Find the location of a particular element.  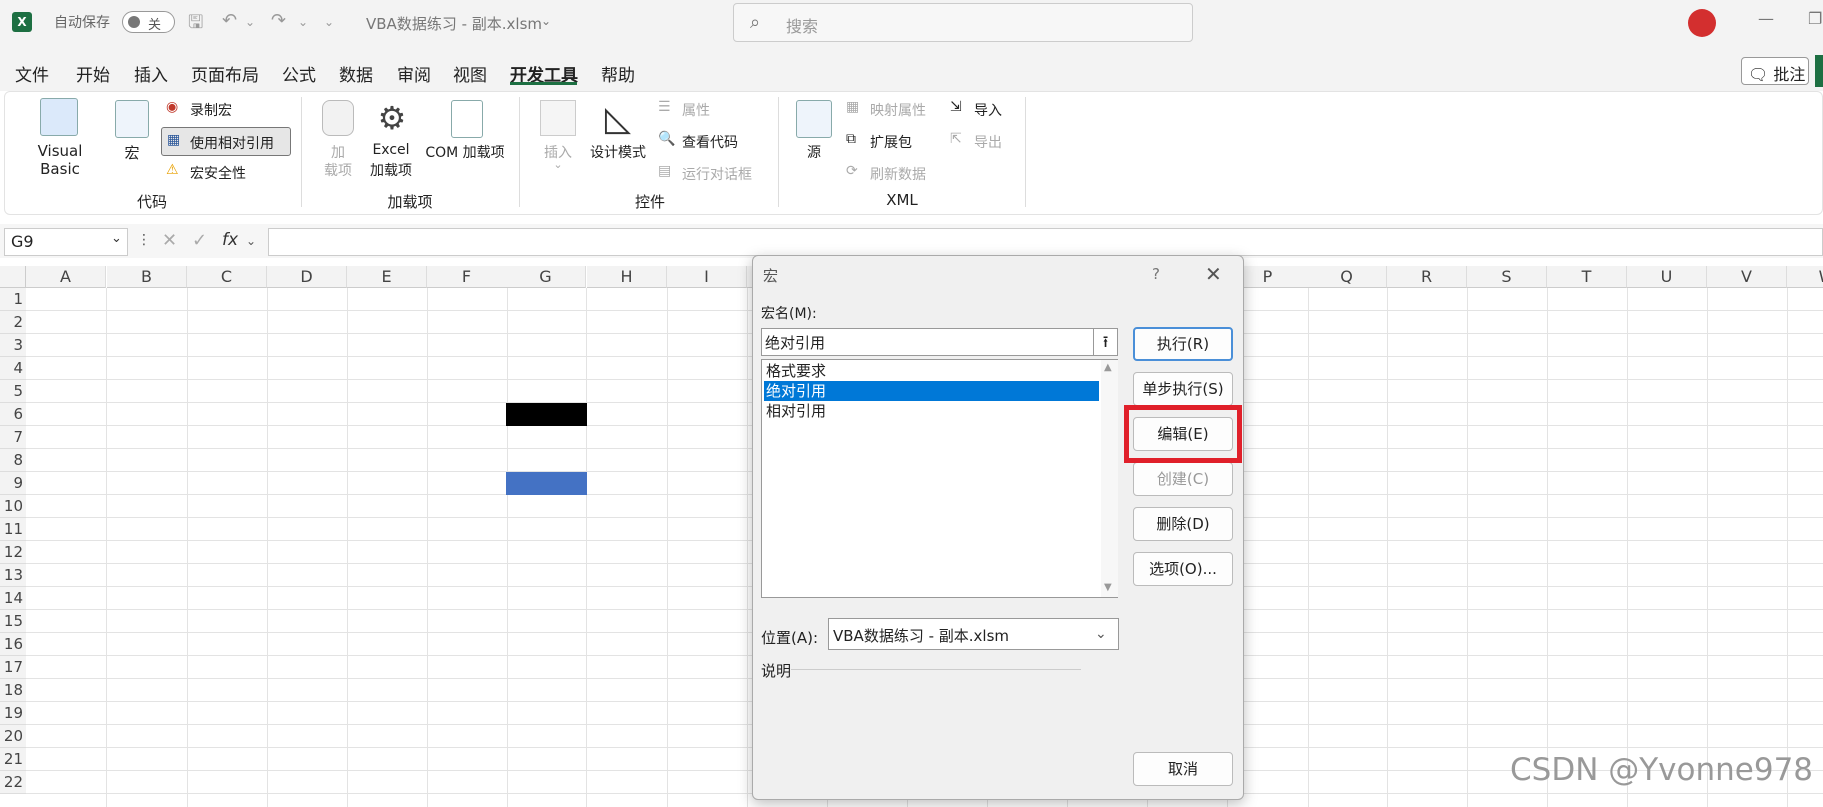

xml-source-button: 源 is located at coordinates (814, 131).